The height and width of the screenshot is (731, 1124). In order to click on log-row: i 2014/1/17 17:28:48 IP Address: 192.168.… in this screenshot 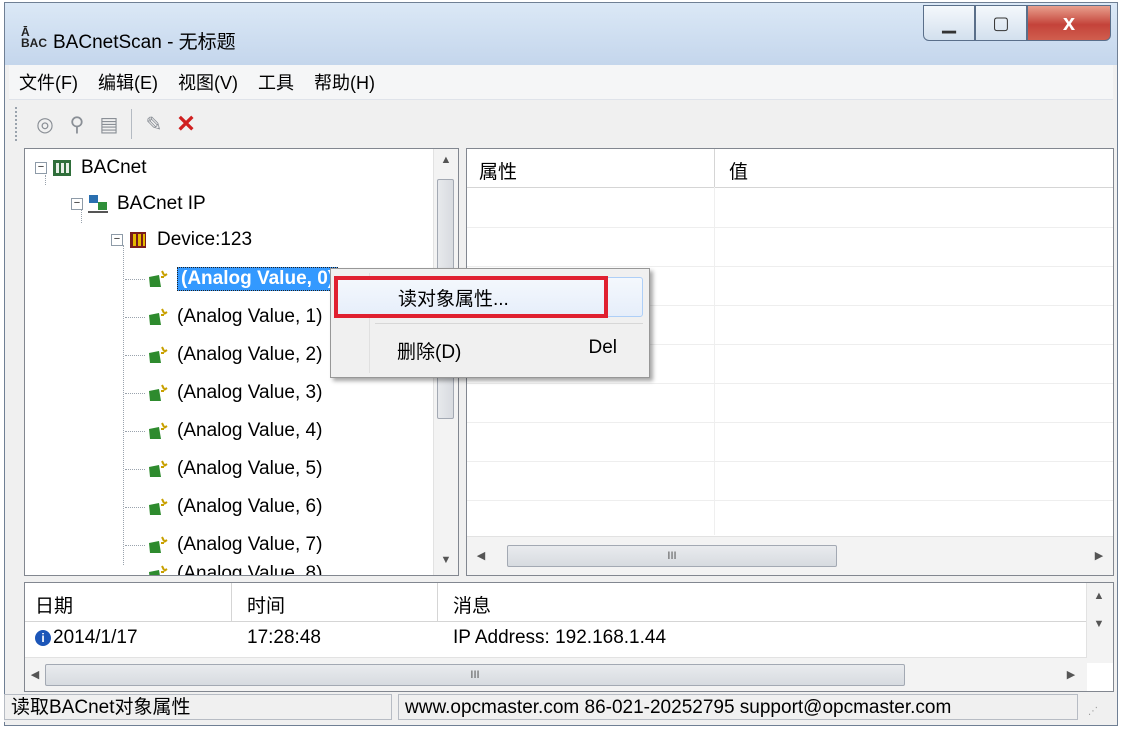, I will do `click(556, 642)`.